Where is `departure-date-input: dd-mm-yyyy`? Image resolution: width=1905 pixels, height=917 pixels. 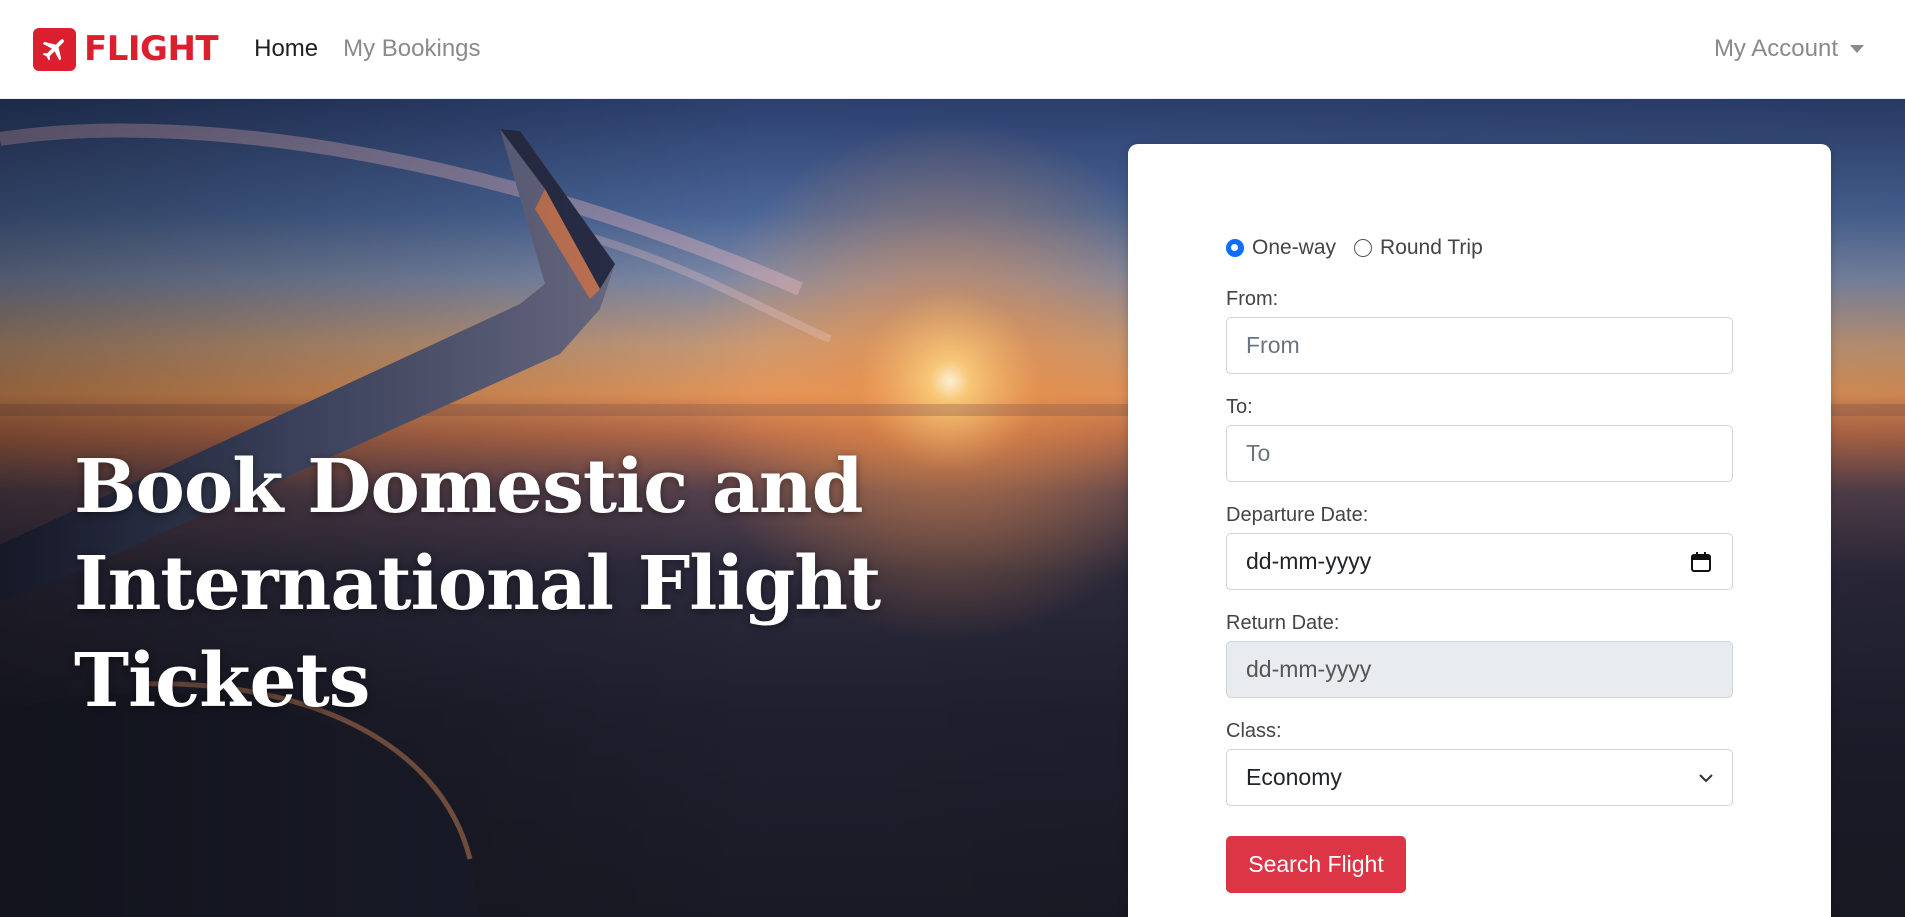 departure-date-input: dd-mm-yyyy is located at coordinates (1479, 561).